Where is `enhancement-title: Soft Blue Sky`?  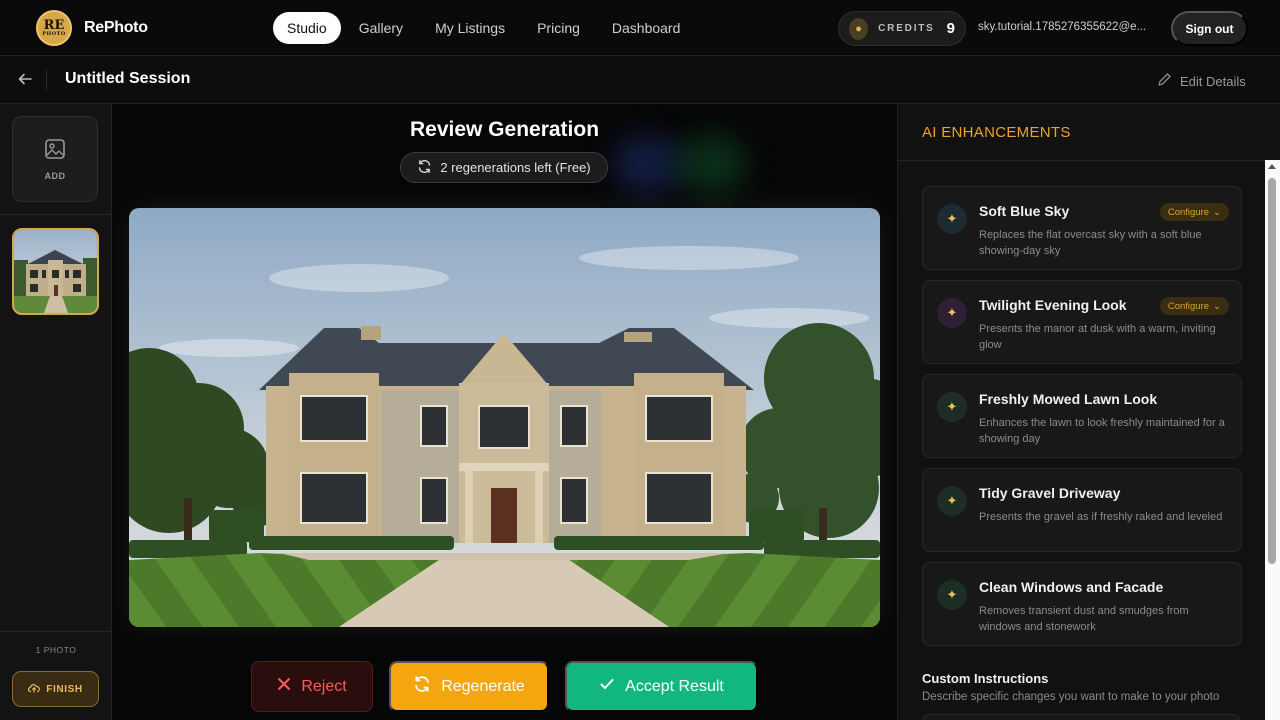 enhancement-title: Soft Blue Sky is located at coordinates (1024, 211).